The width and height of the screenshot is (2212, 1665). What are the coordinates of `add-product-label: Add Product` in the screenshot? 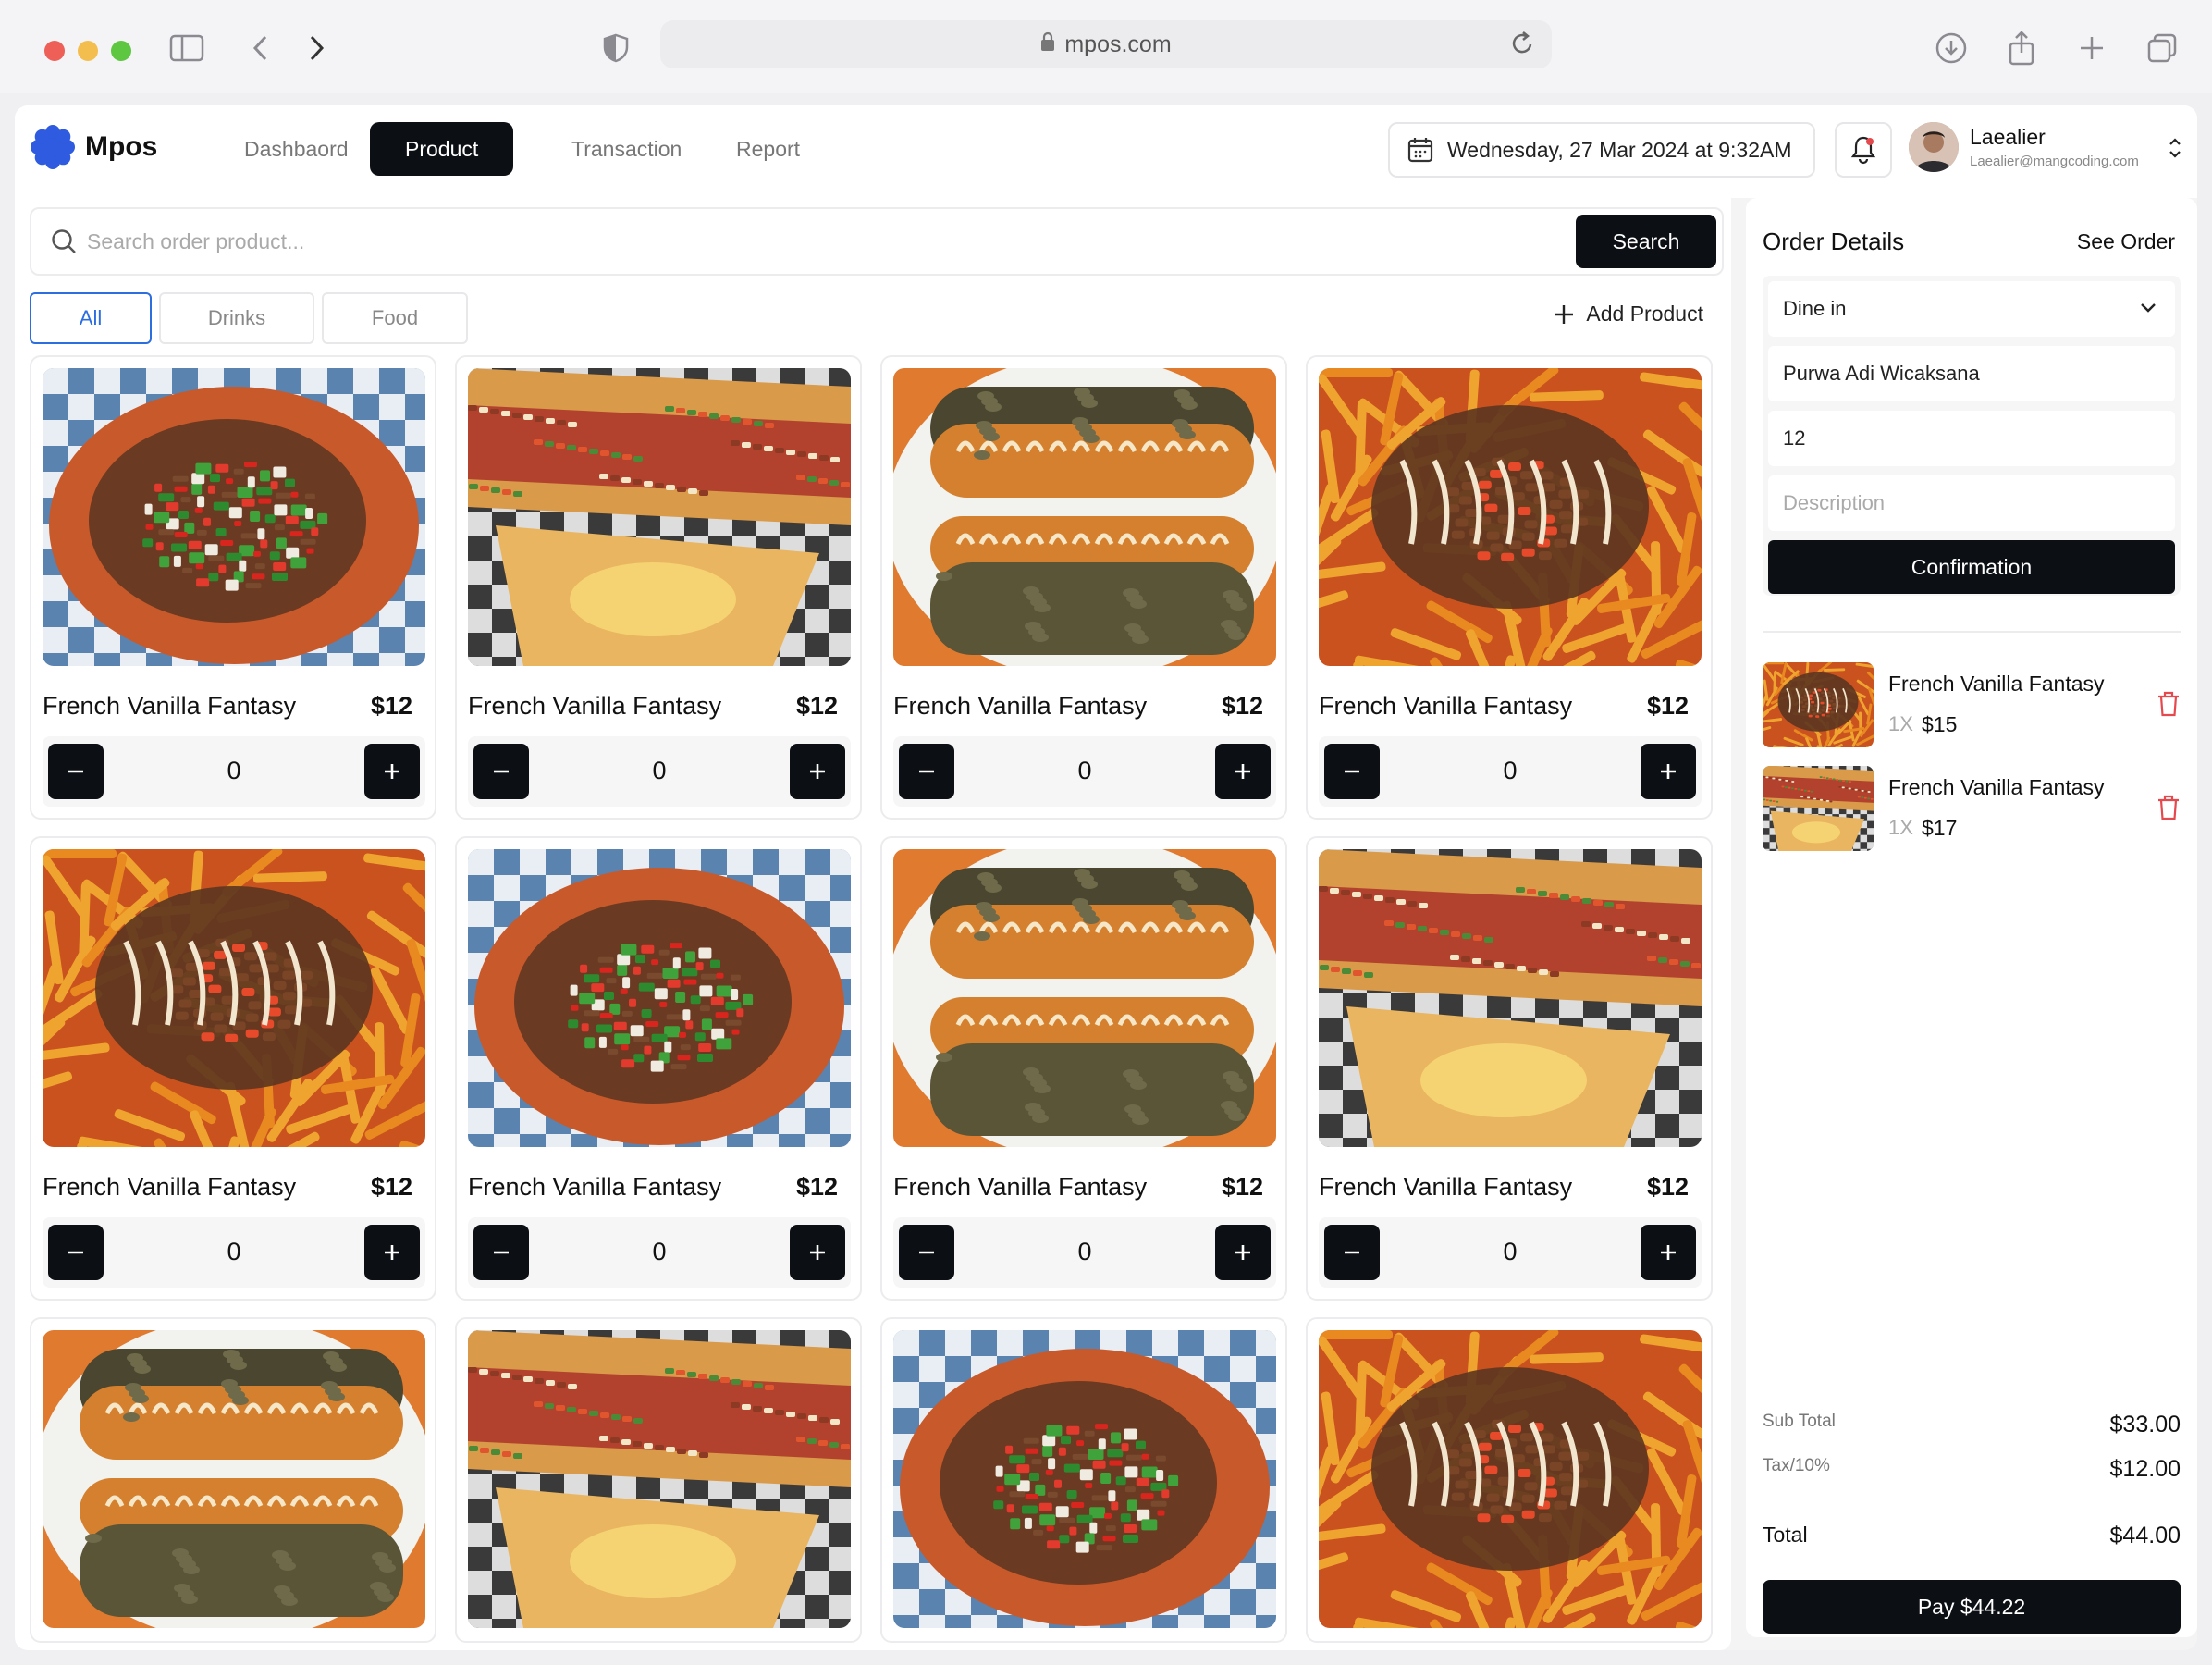 It's located at (1645, 314).